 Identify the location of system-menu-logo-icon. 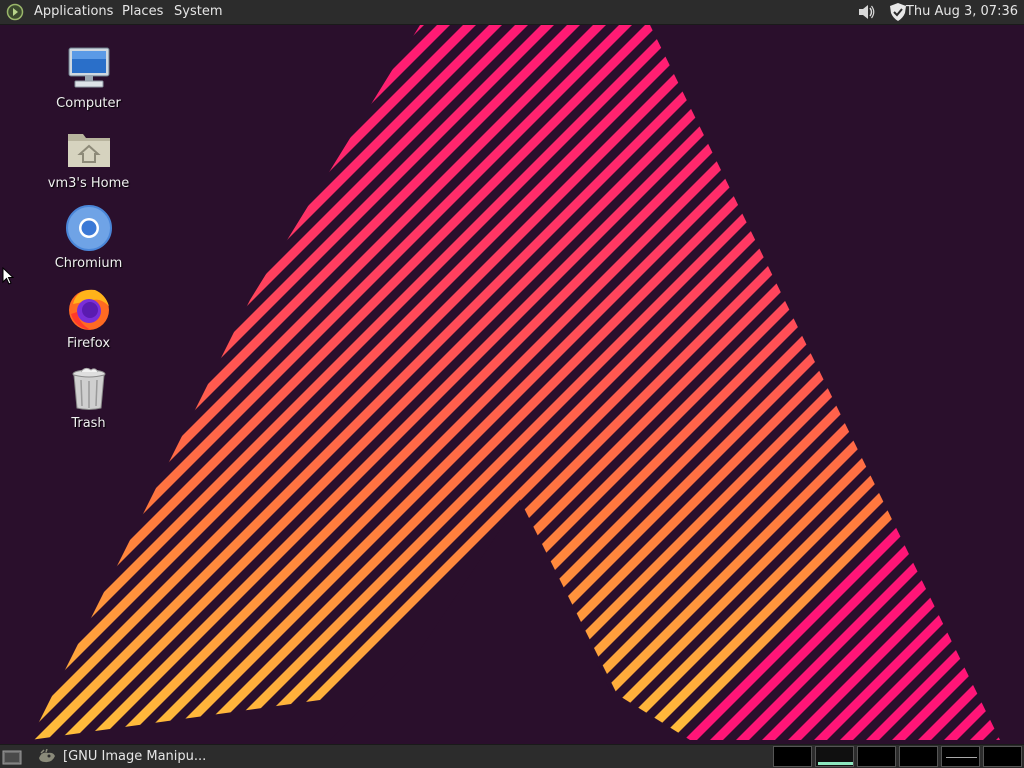
(15, 12).